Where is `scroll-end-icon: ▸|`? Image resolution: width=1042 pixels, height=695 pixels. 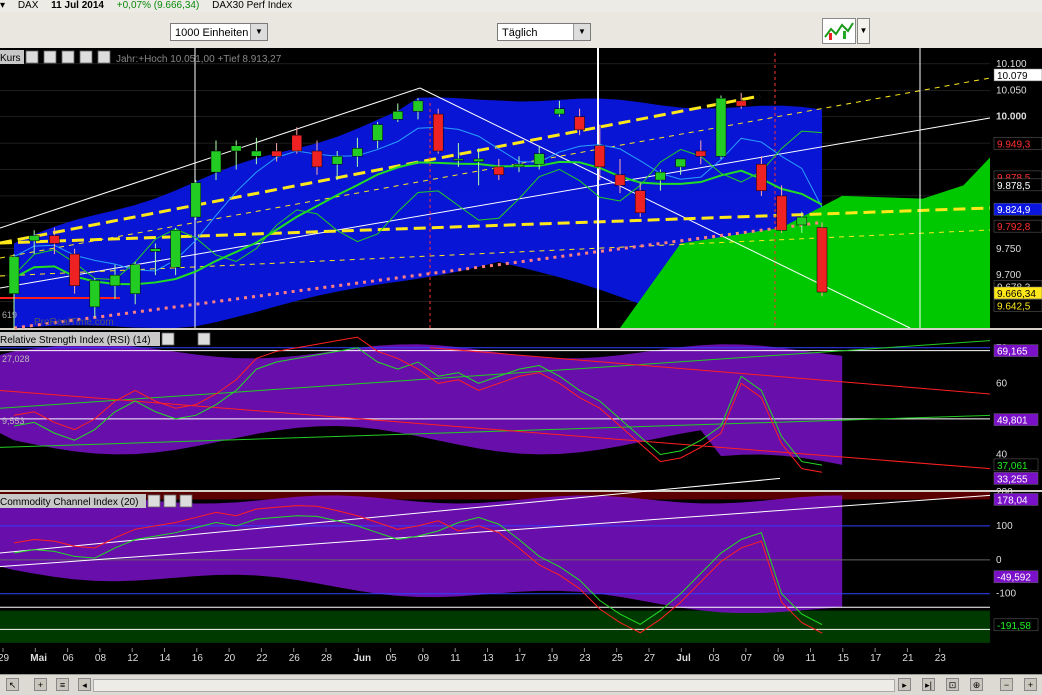 scroll-end-icon: ▸| is located at coordinates (928, 684).